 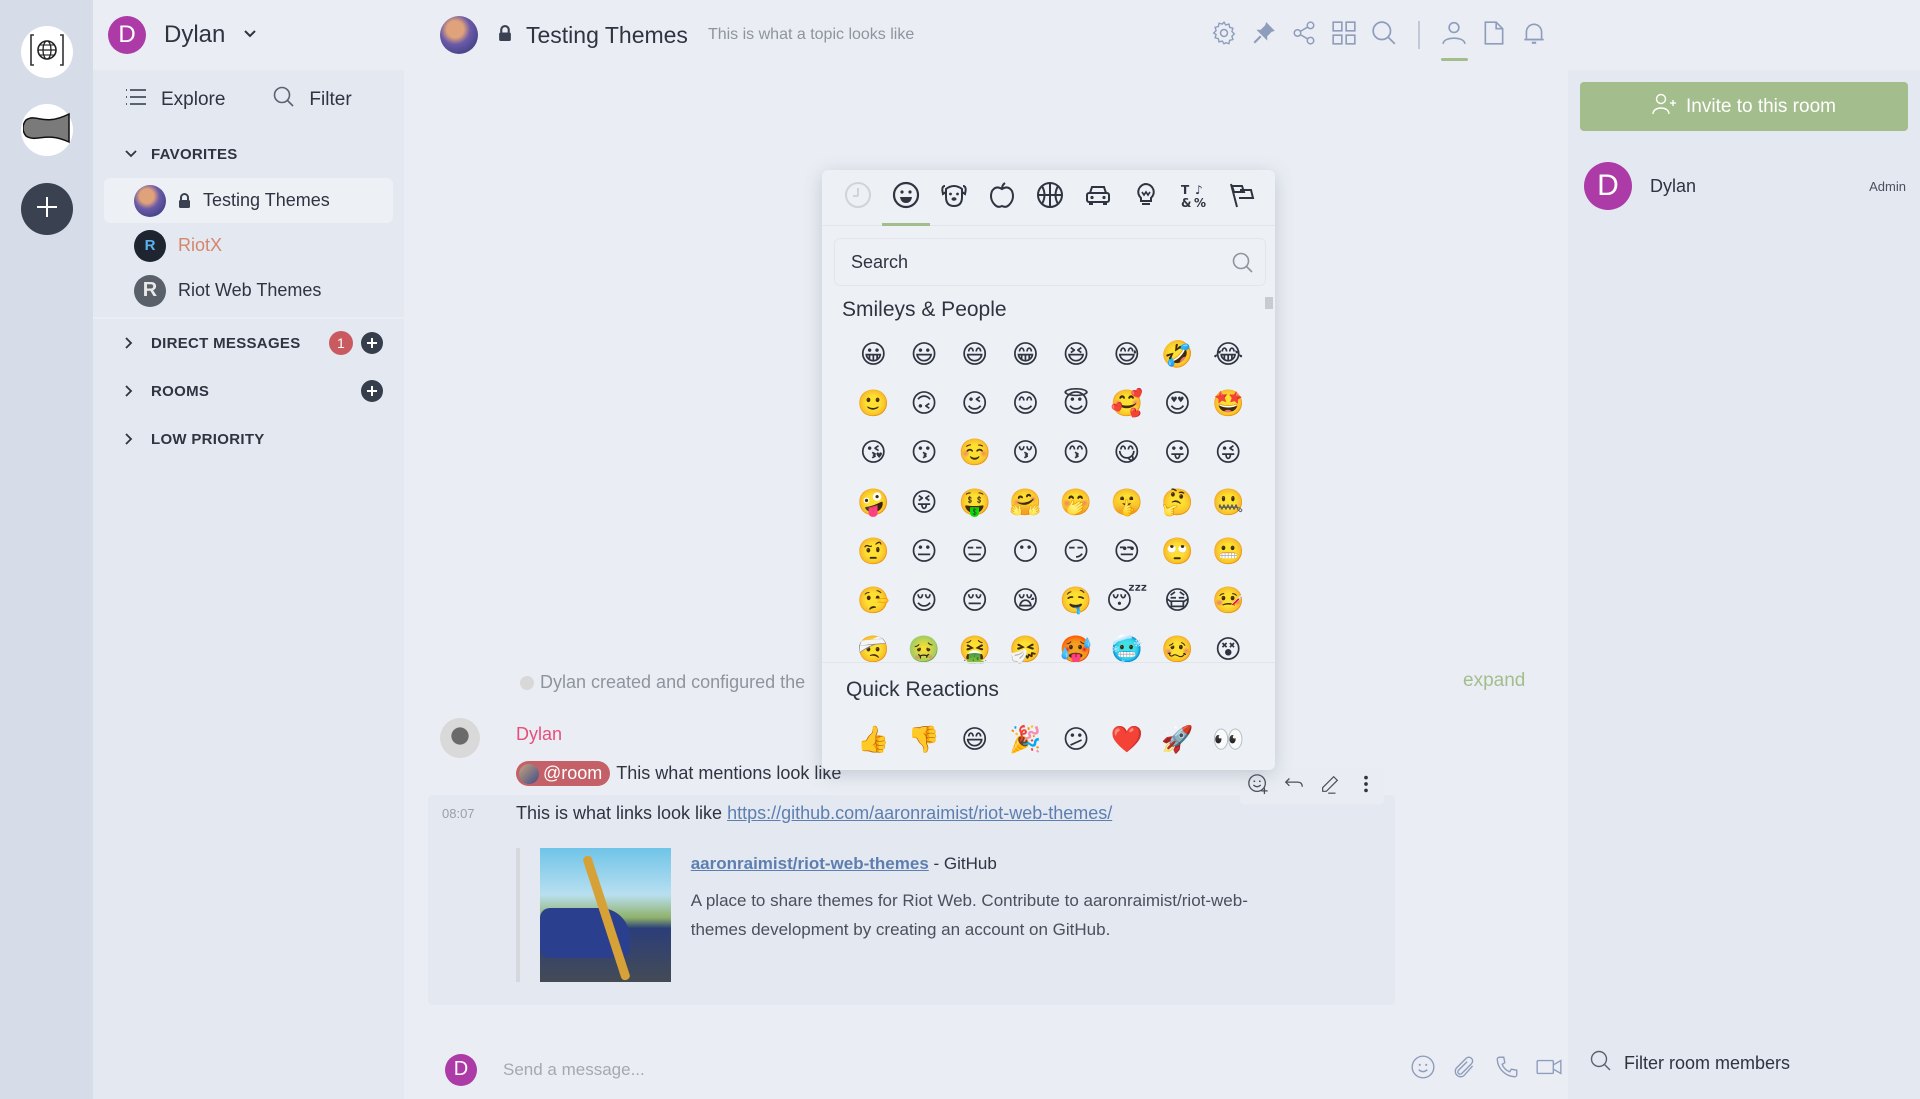 What do you see at coordinates (1177, 453) in the screenshot?
I see `emoji-button: 😛` at bounding box center [1177, 453].